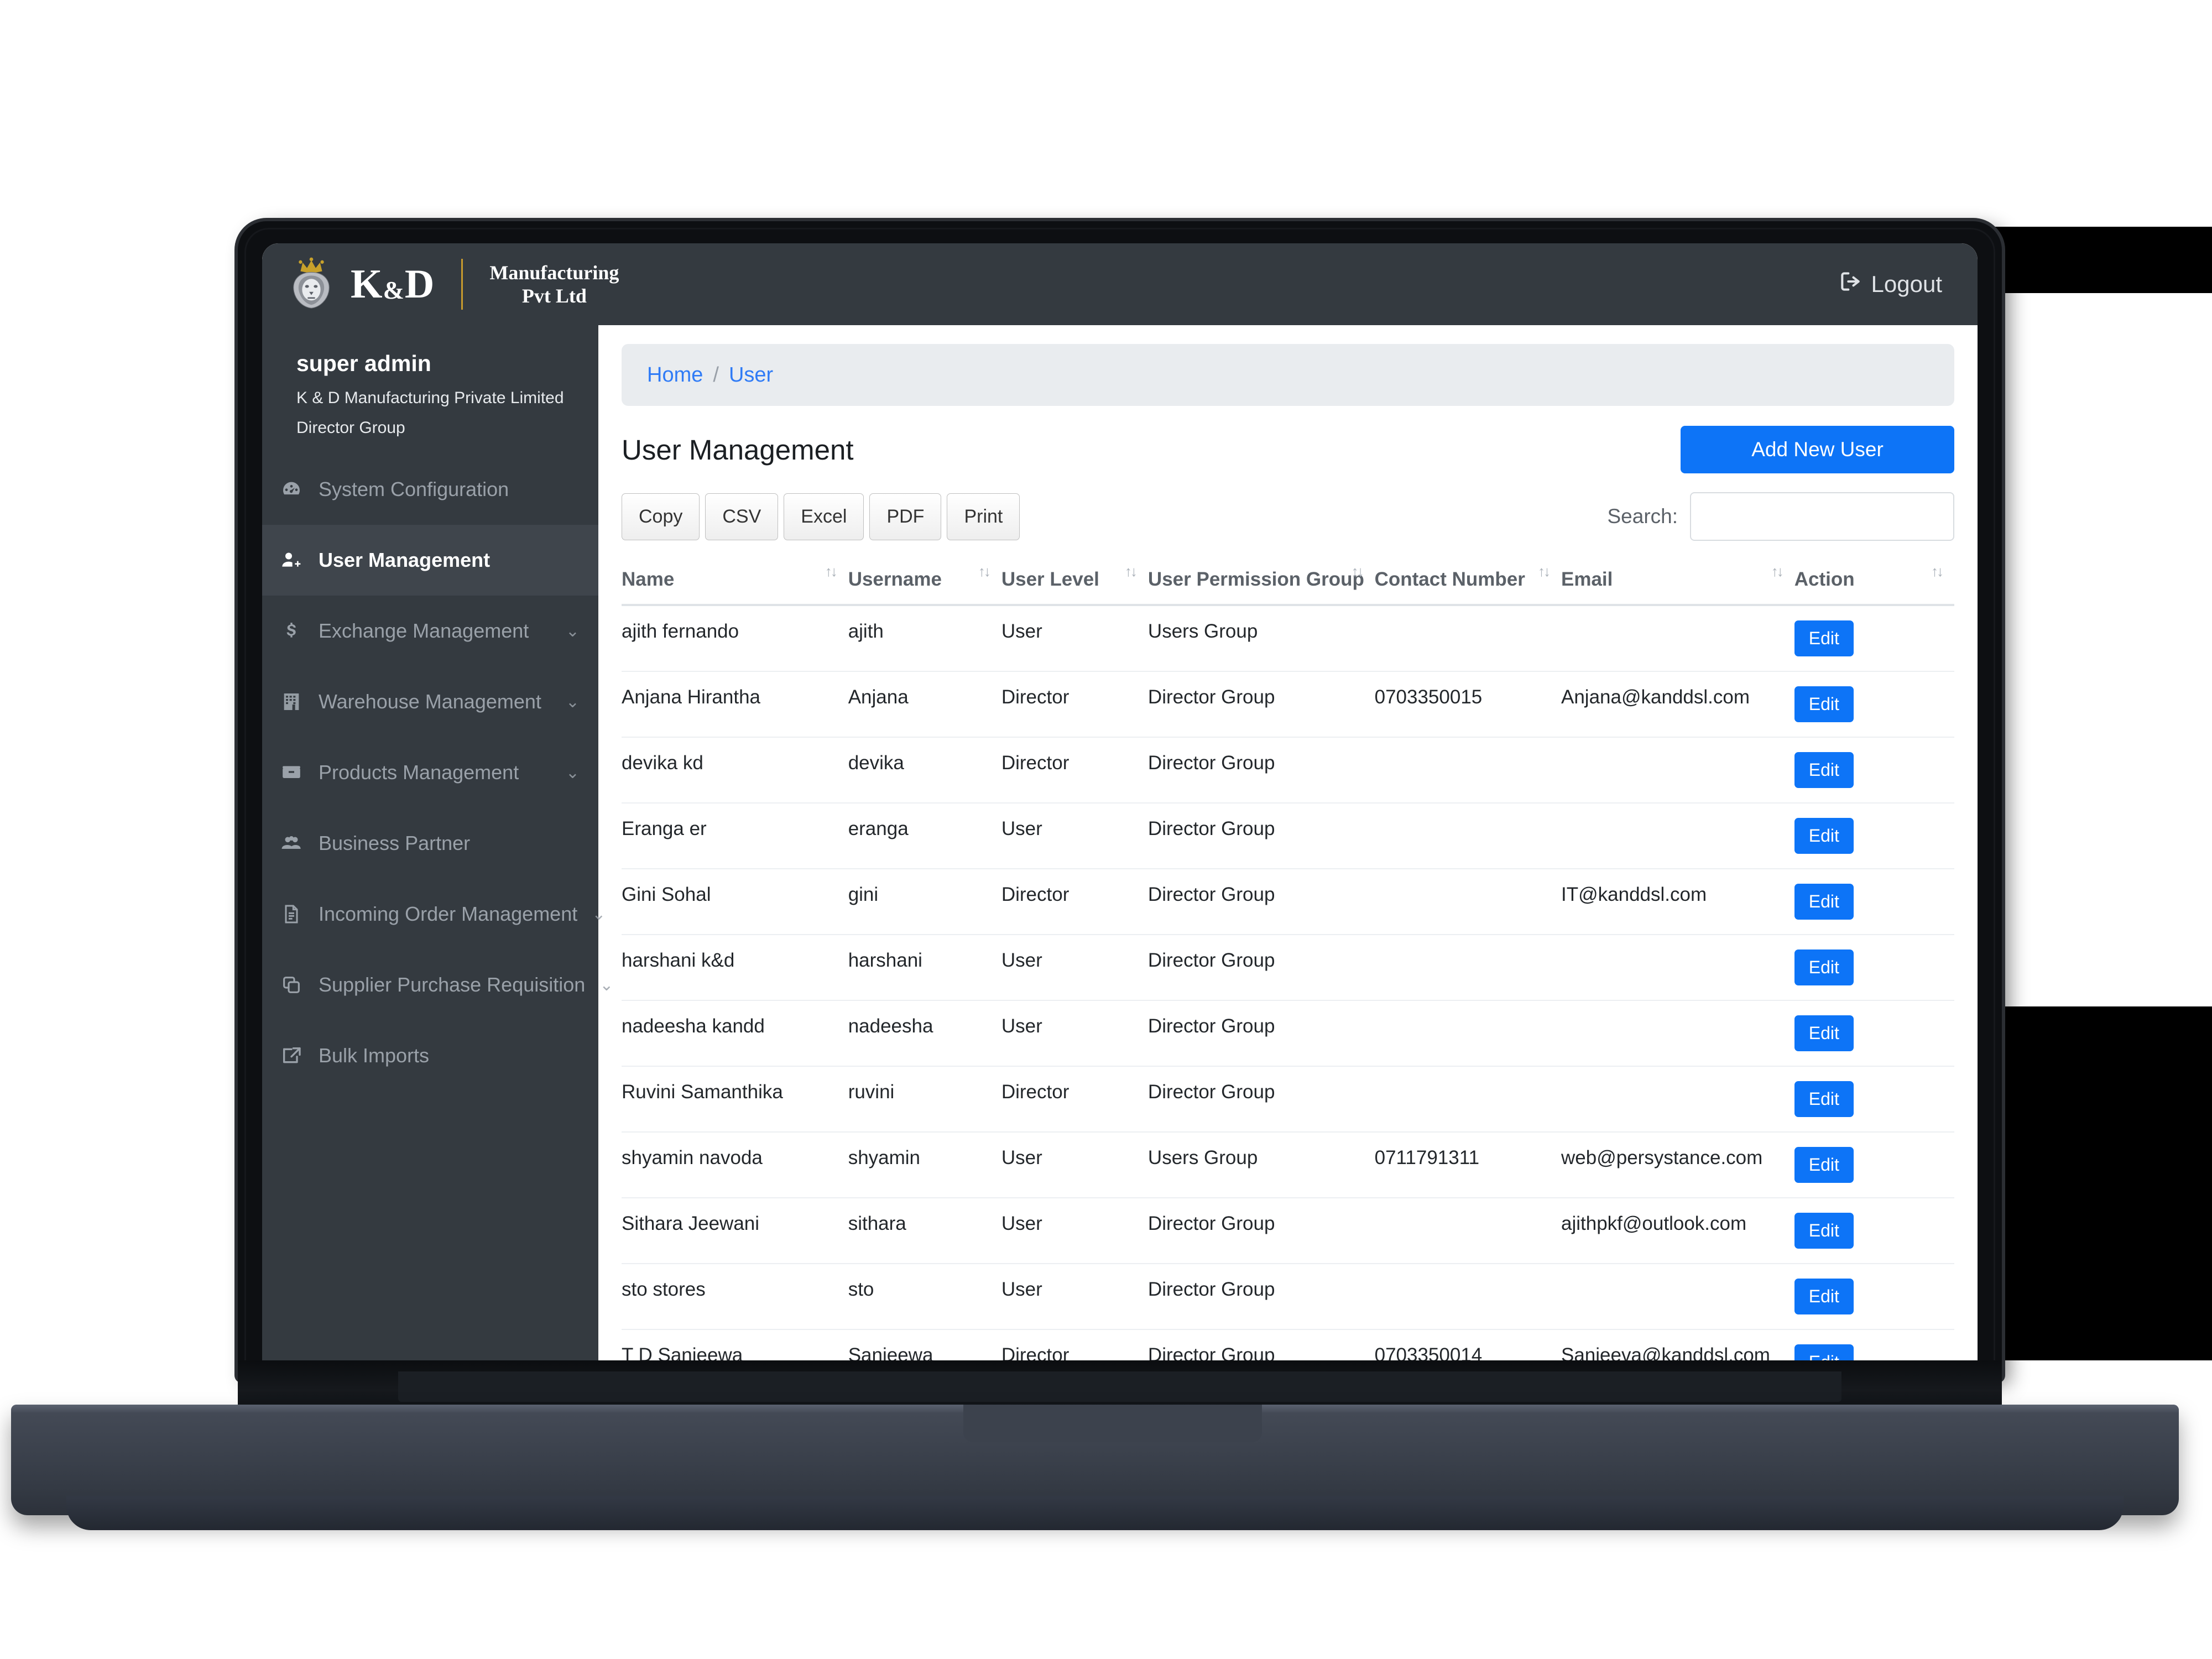 The height and width of the screenshot is (1659, 2212). I want to click on sidebar-item-system-configuration: System Configuration, so click(430, 490).